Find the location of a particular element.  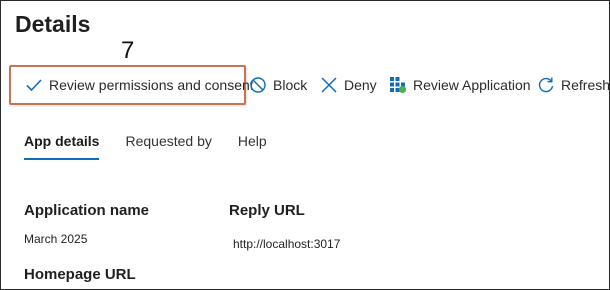

tab-strip: App details Requested by Help is located at coordinates (158, 146).